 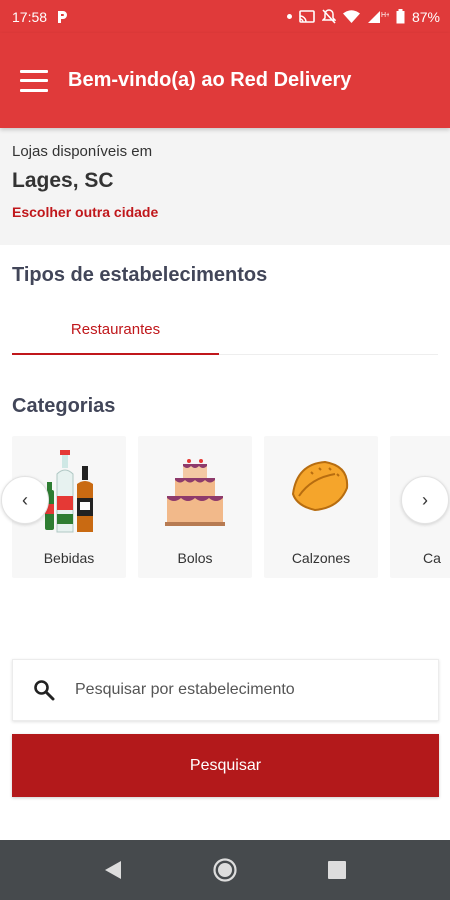 I want to click on menu-icon, so click(x=34, y=80).